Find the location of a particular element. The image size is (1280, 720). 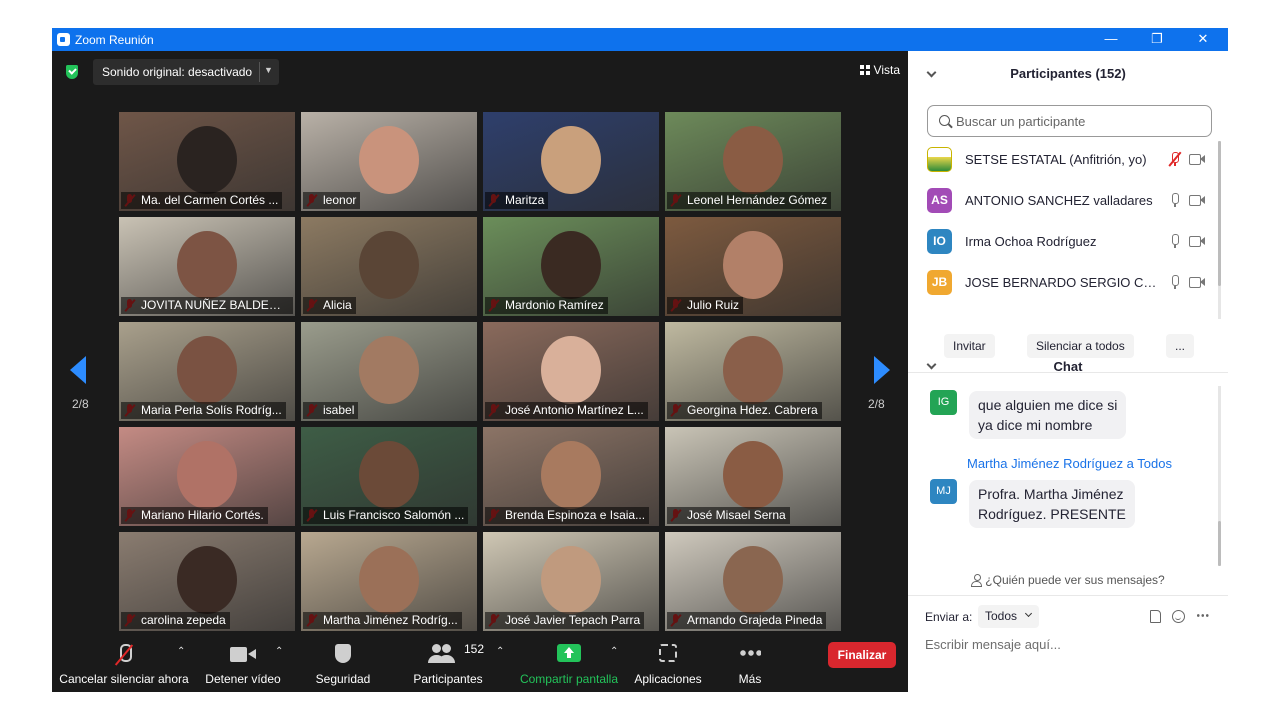

more-button: Más is located at coordinates (750, 662).